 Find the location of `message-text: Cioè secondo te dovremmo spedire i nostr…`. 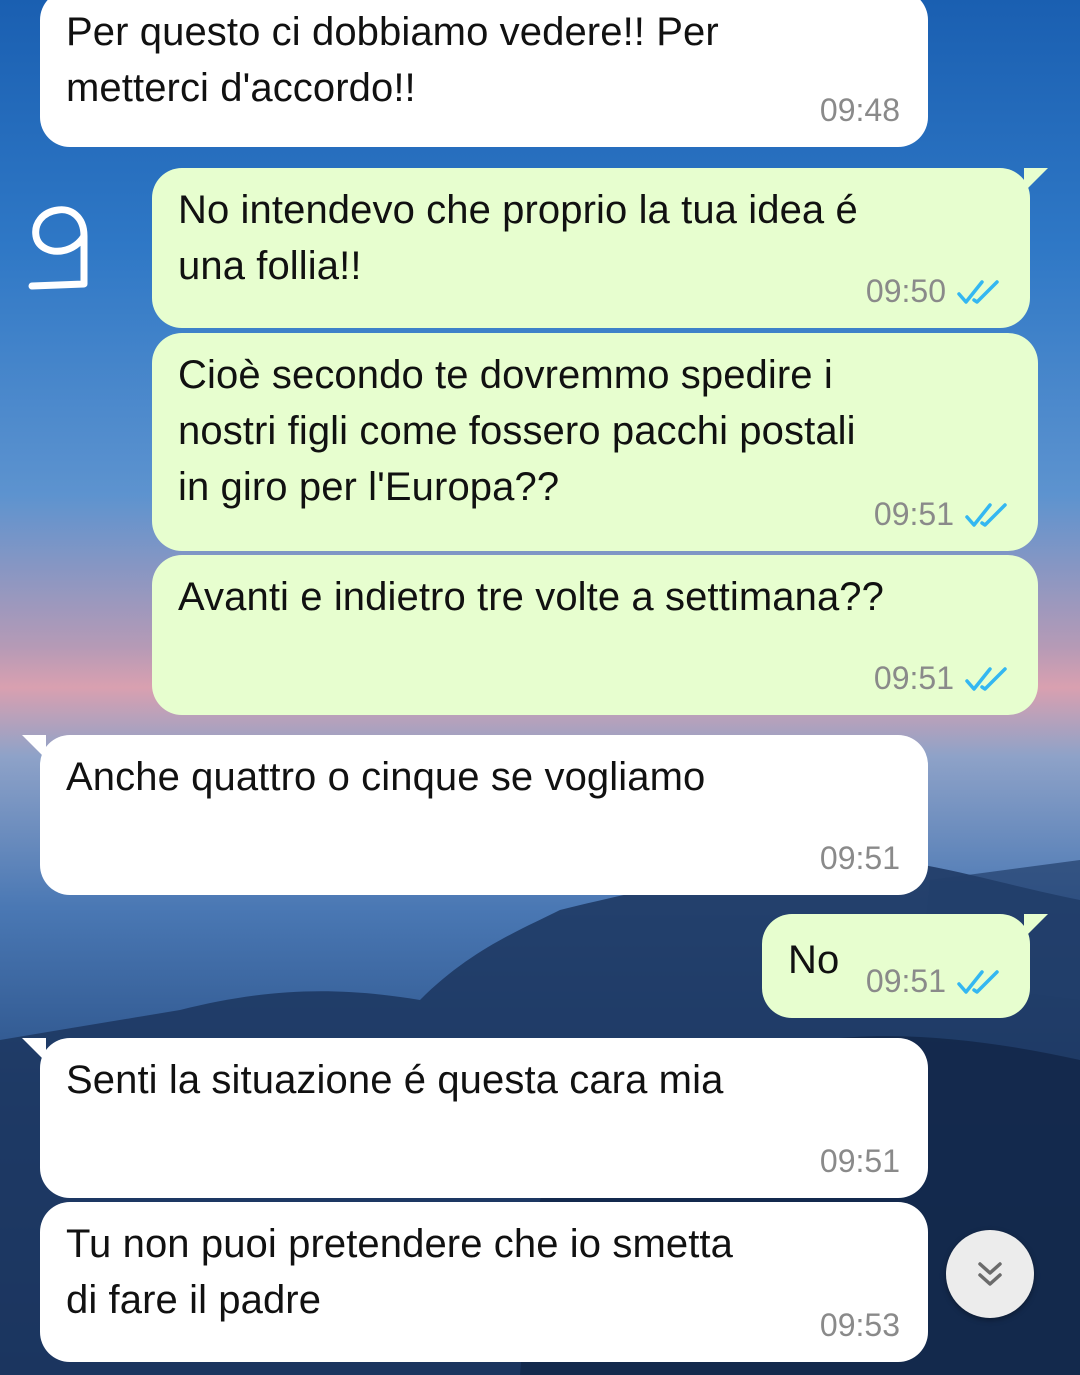

message-text: Cioè secondo te dovremmo spedire i nostr… is located at coordinates (517, 431).